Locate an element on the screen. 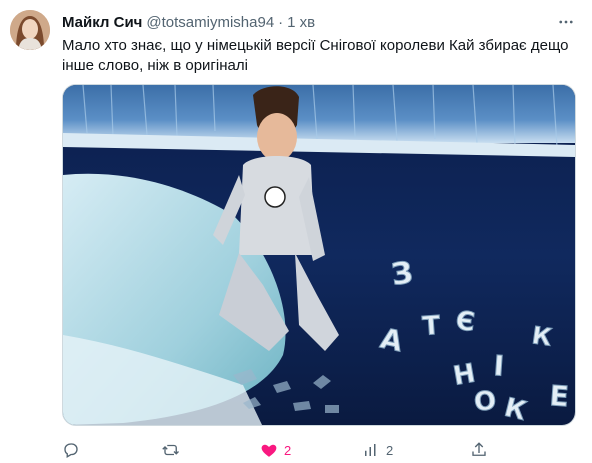 This screenshot has width=592, height=463. action-bar: 2 2 is located at coordinates (319, 450).